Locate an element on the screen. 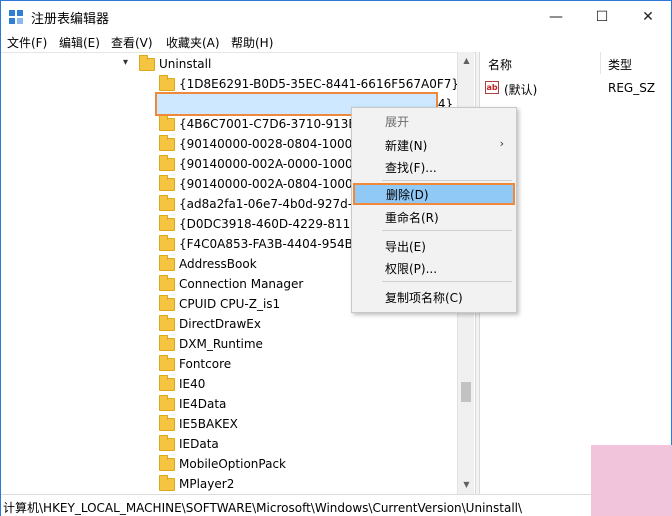  context-menu-label: 删除(D) is located at coordinates (407, 195).